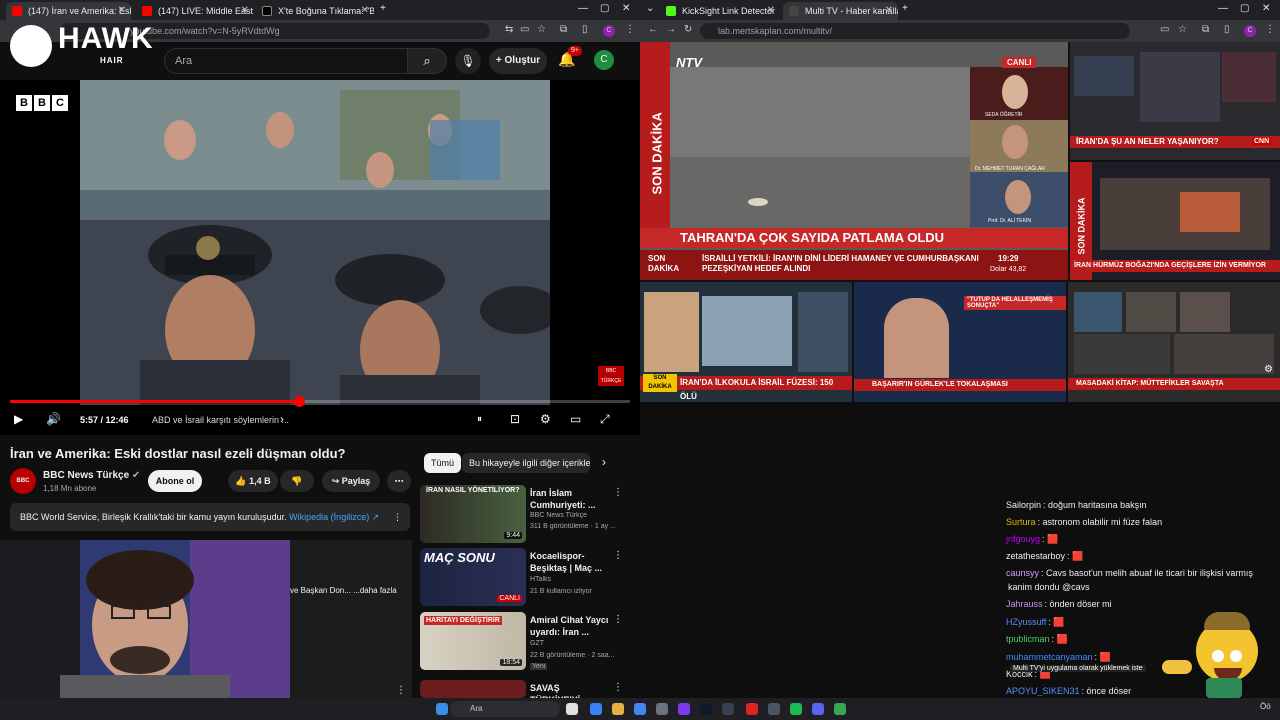 The height and width of the screenshot is (720, 1280). What do you see at coordinates (175, 481) in the screenshot?
I see `subscribe-button: Abone ol` at bounding box center [175, 481].